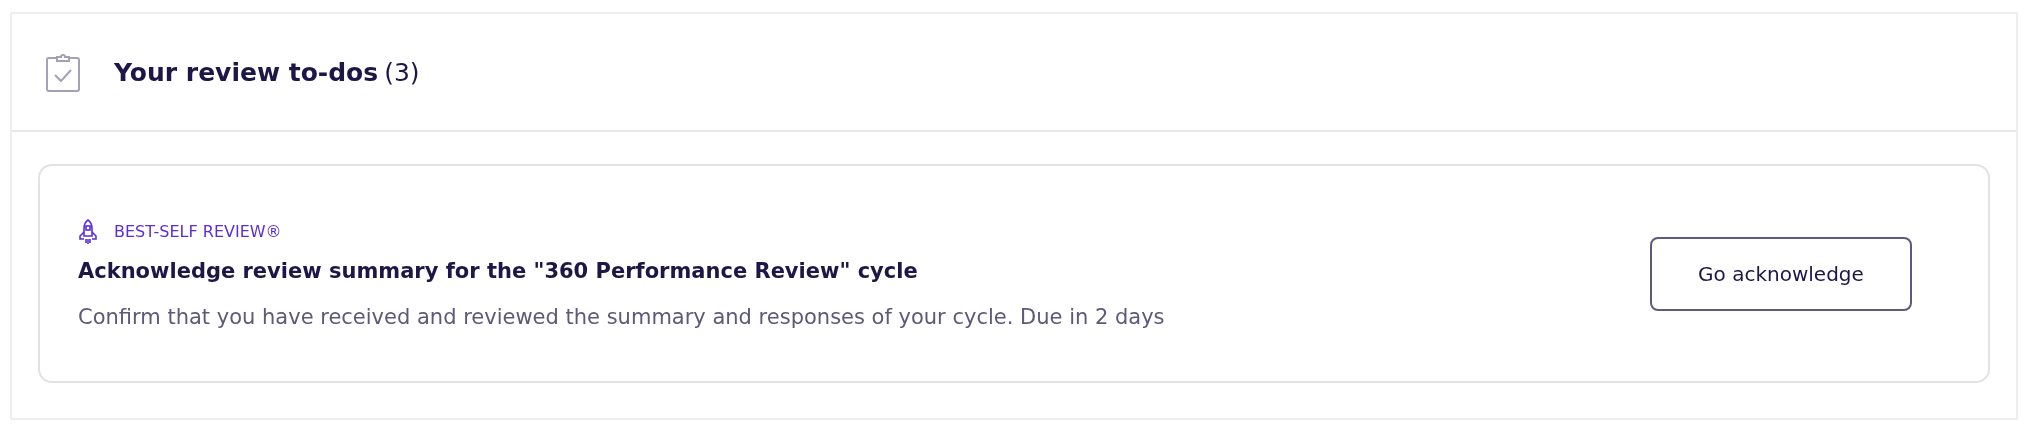  I want to click on acknowledge-button: Go acknowledge, so click(1781, 273).